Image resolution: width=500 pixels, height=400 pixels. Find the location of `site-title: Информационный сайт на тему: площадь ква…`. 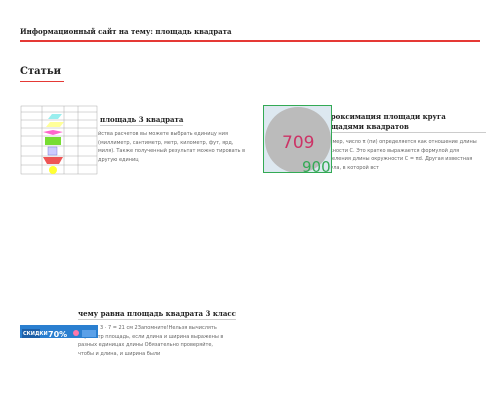

site-title: Информационный сайт на тему: площадь ква… is located at coordinates (126, 31).